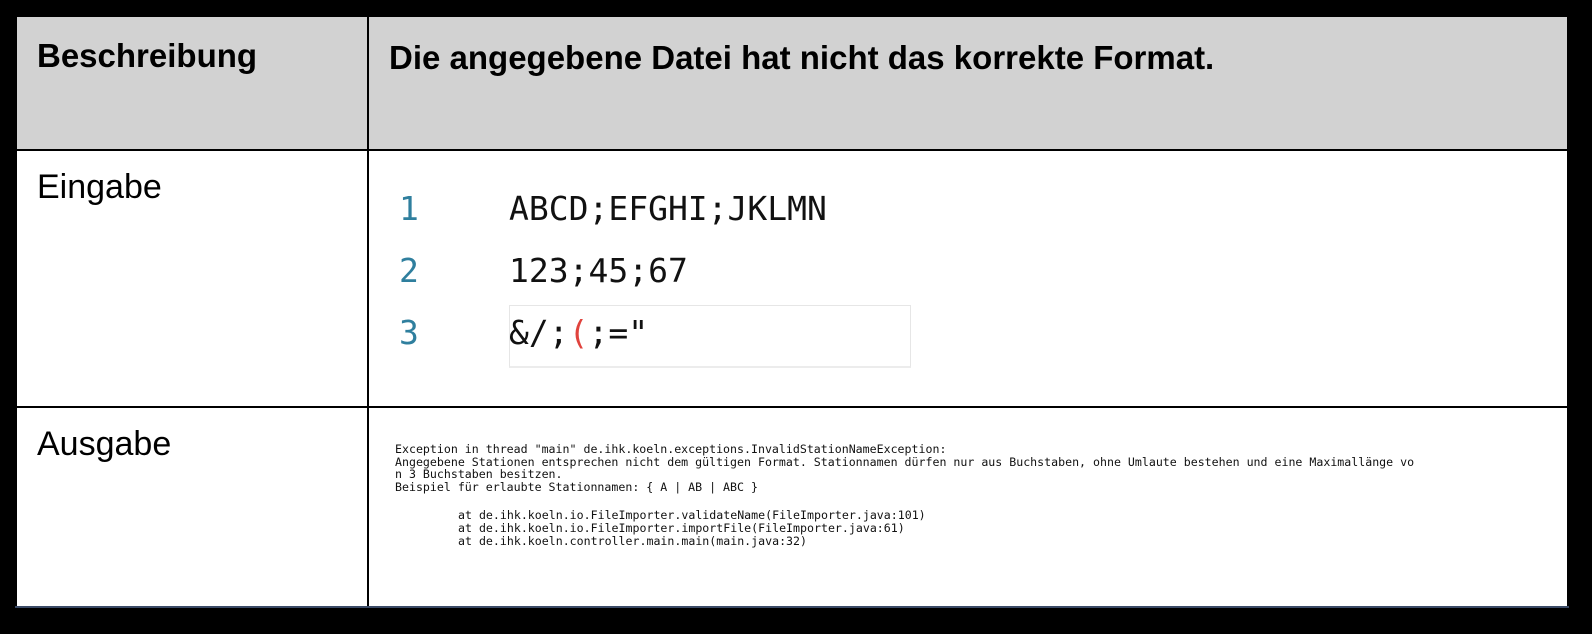 This screenshot has height=634, width=1592. I want to click on line-number: 3, so click(409, 332).